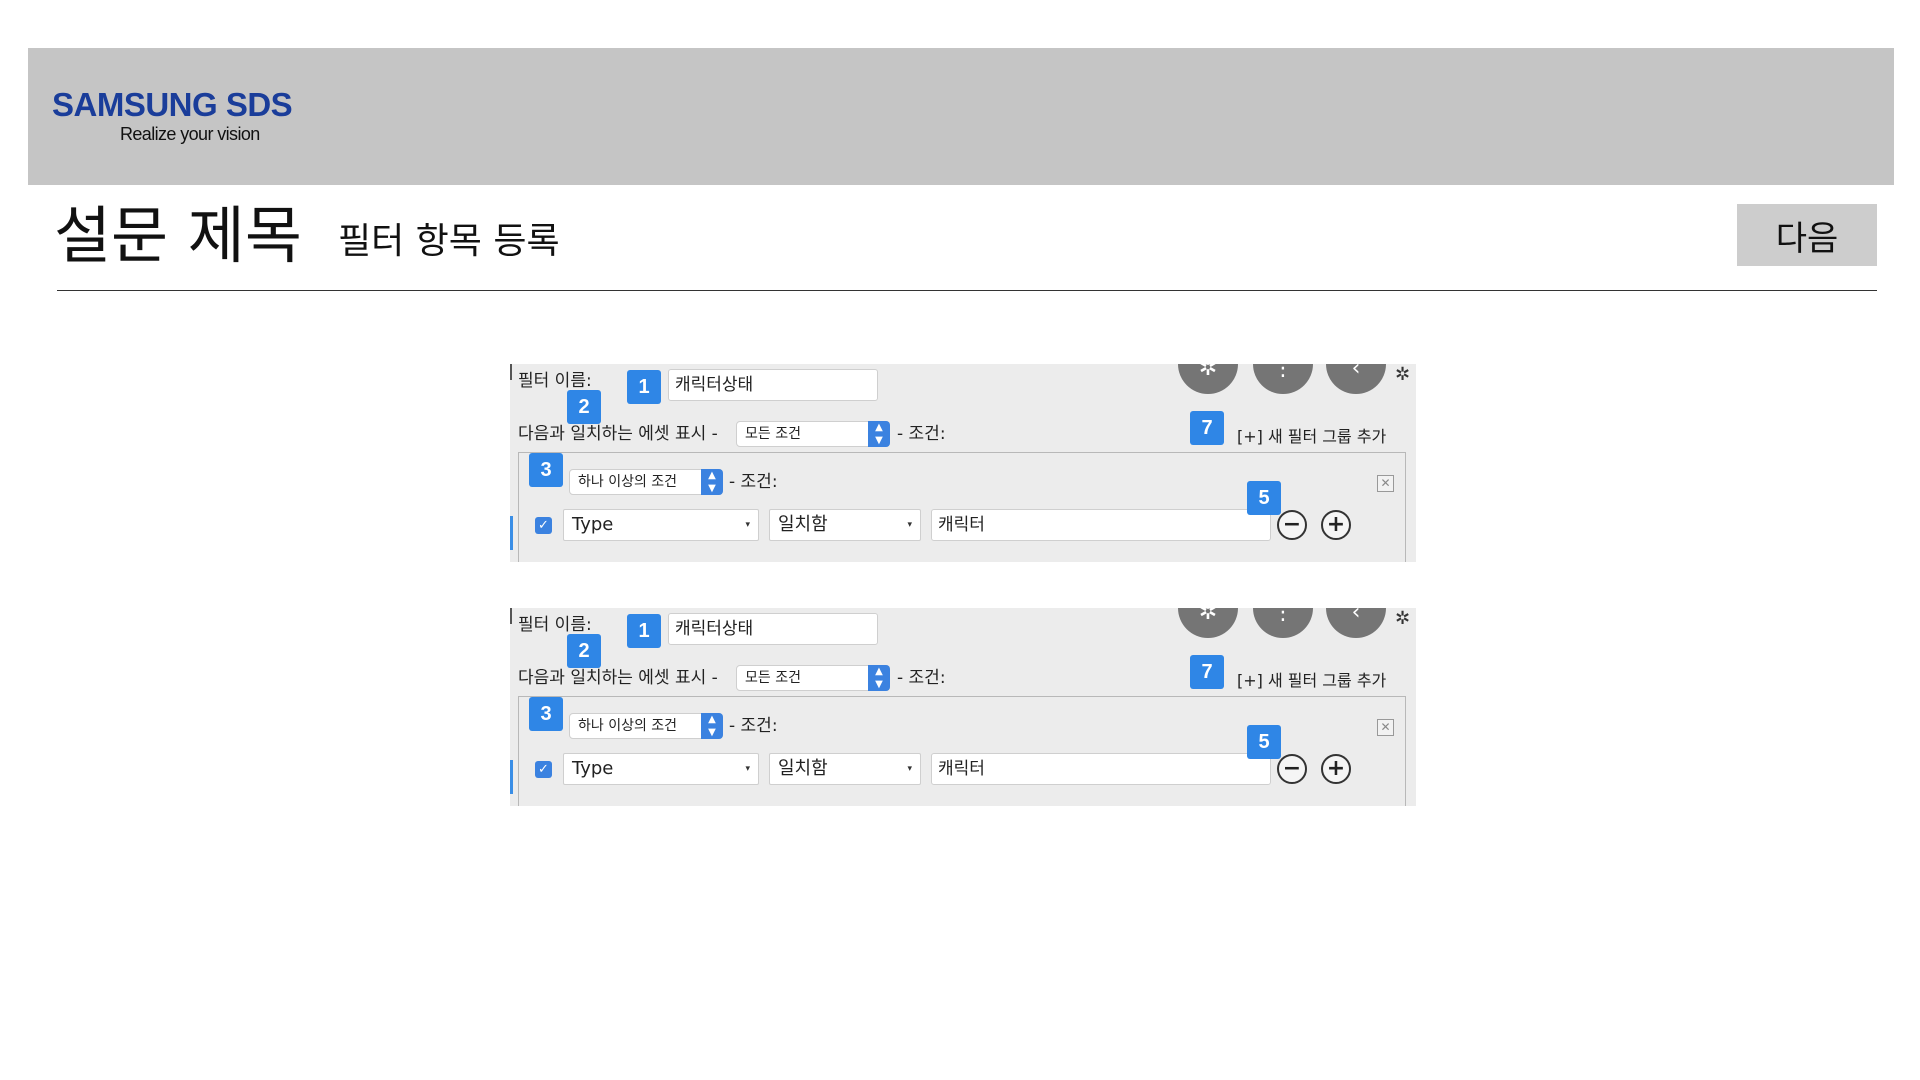  I want to click on samsung-sds-logo: SAMSUNG SDS Realize your vision, so click(172, 115).